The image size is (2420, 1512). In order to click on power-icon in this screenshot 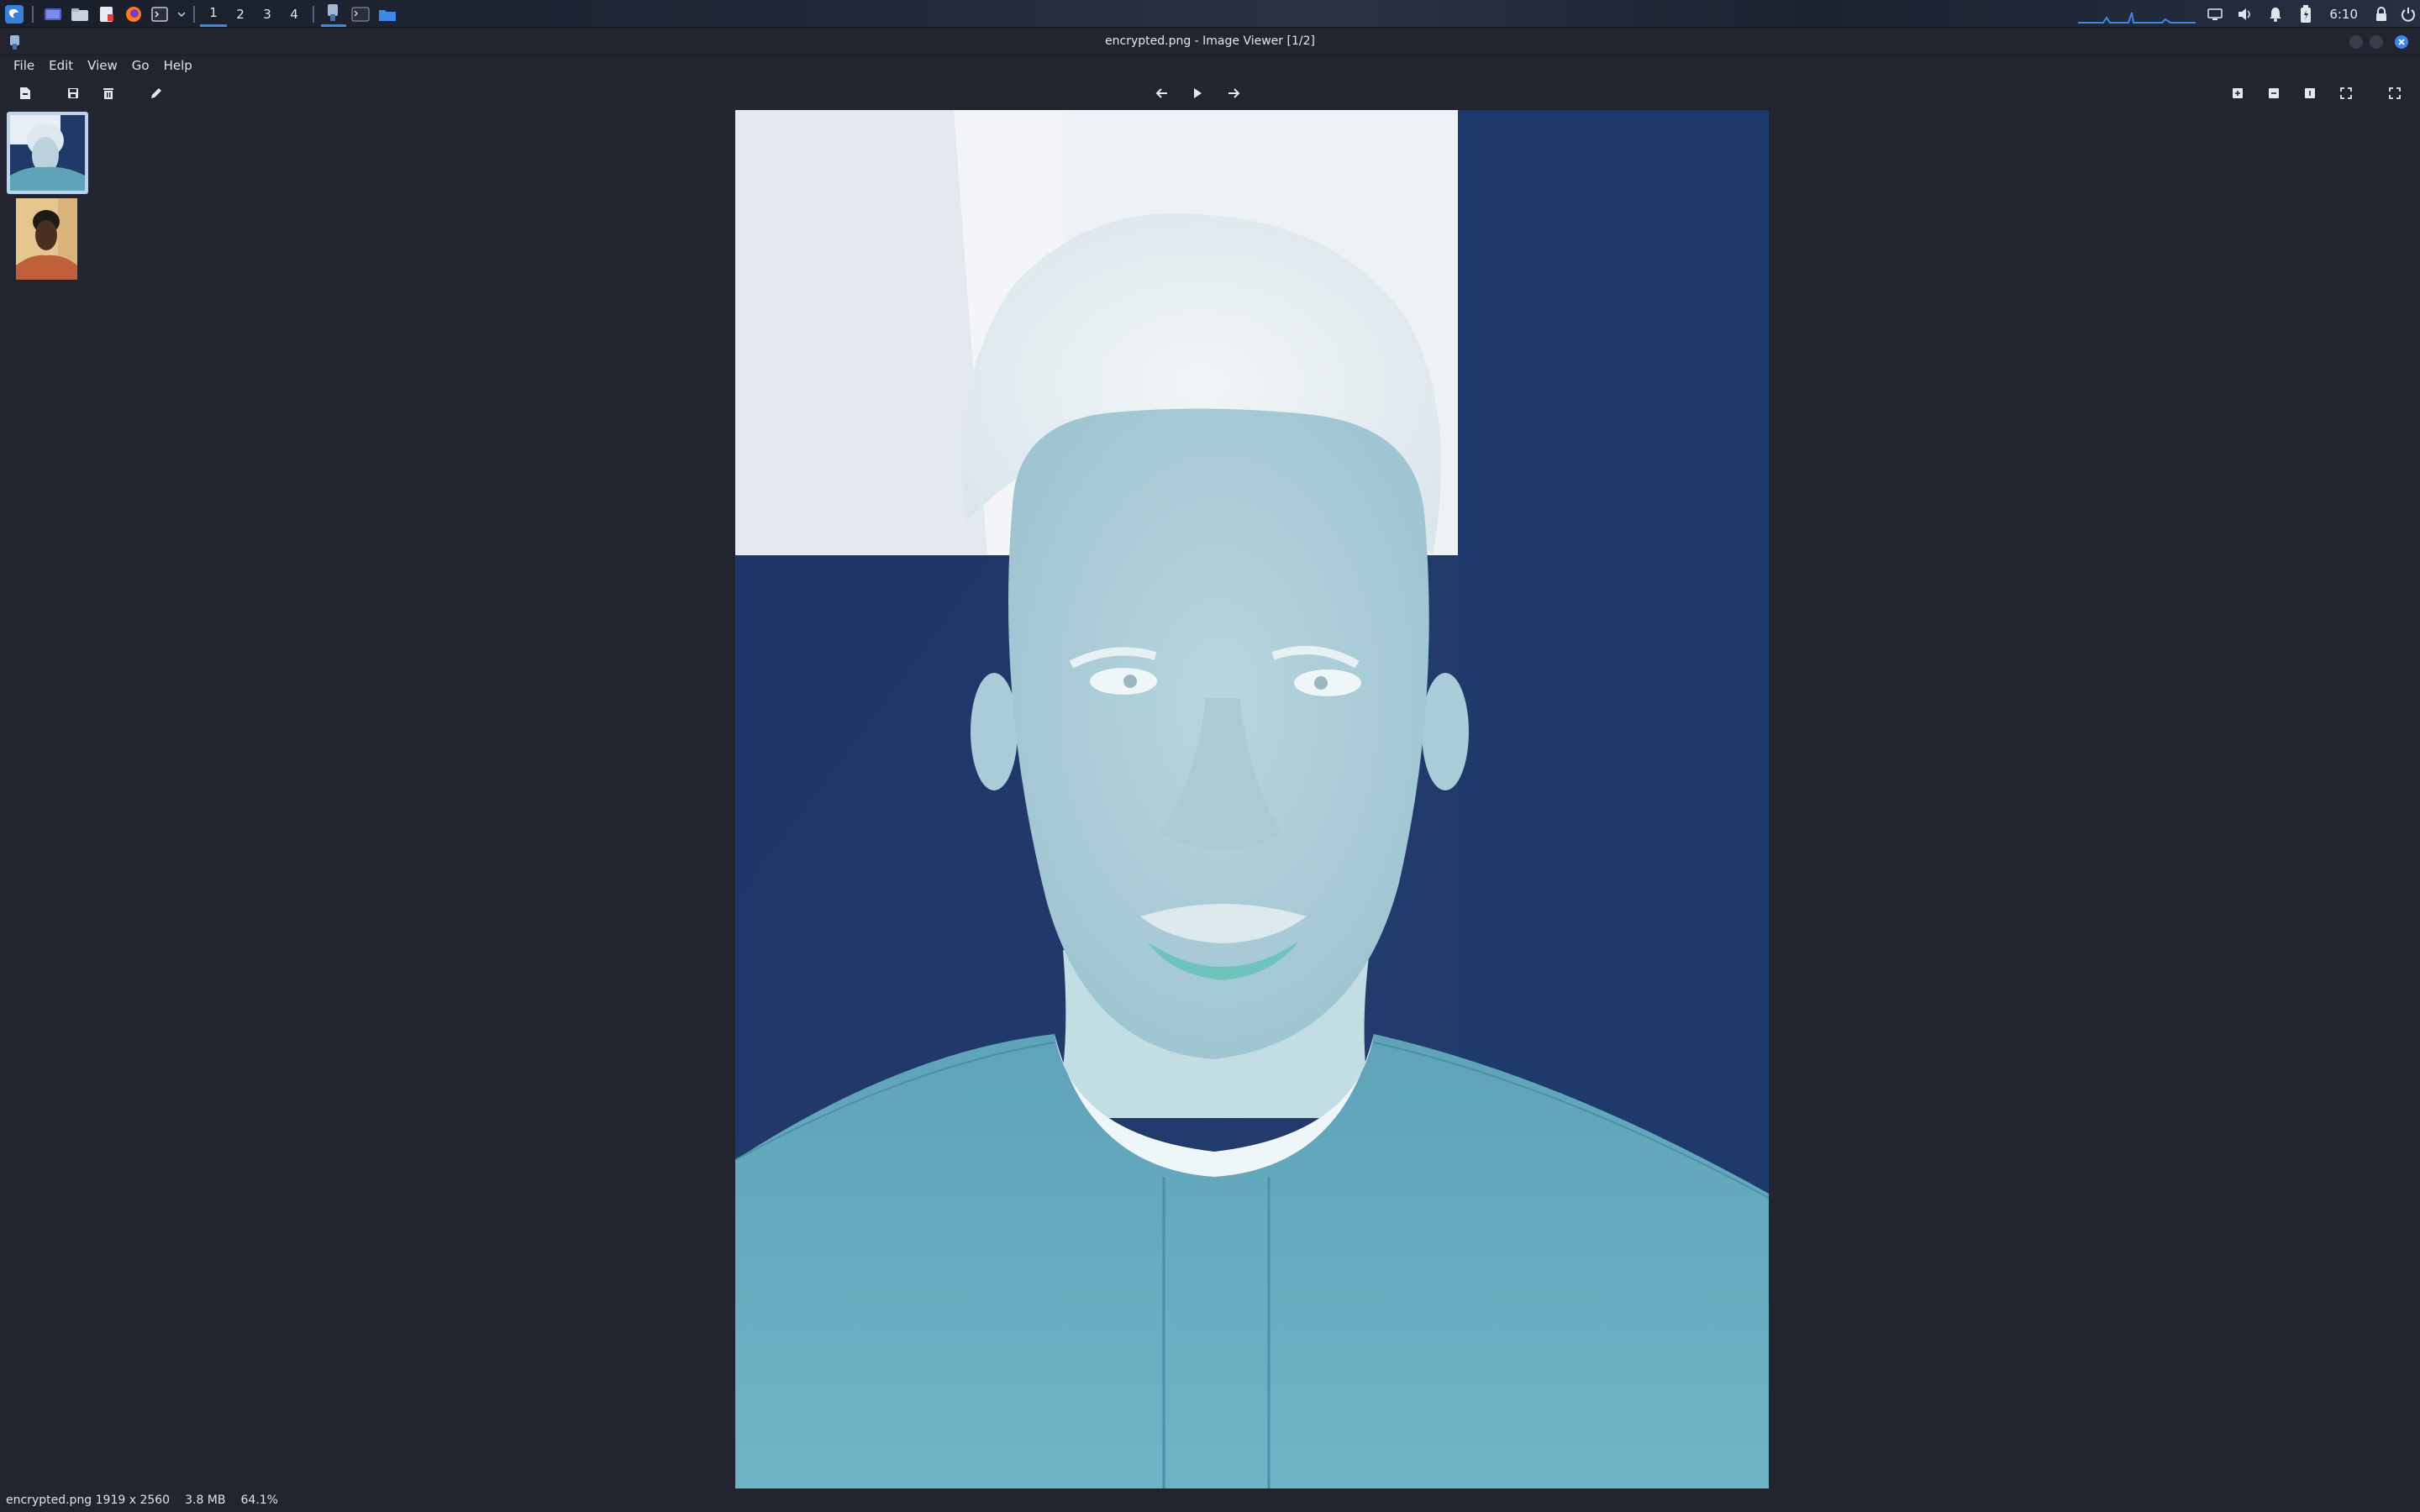, I will do `click(2408, 14)`.